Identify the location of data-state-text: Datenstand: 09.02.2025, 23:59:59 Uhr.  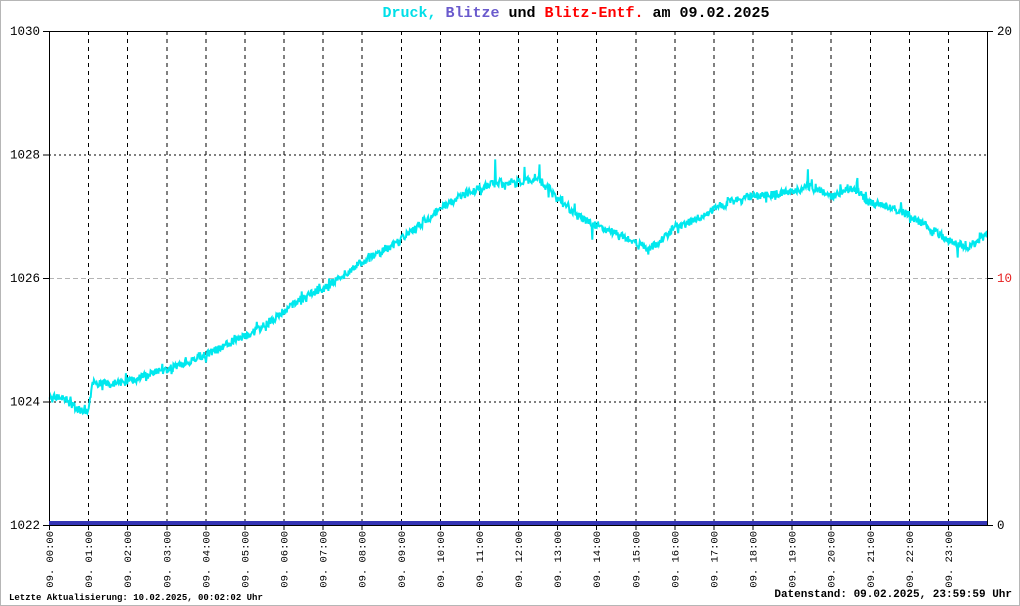
(893, 595).